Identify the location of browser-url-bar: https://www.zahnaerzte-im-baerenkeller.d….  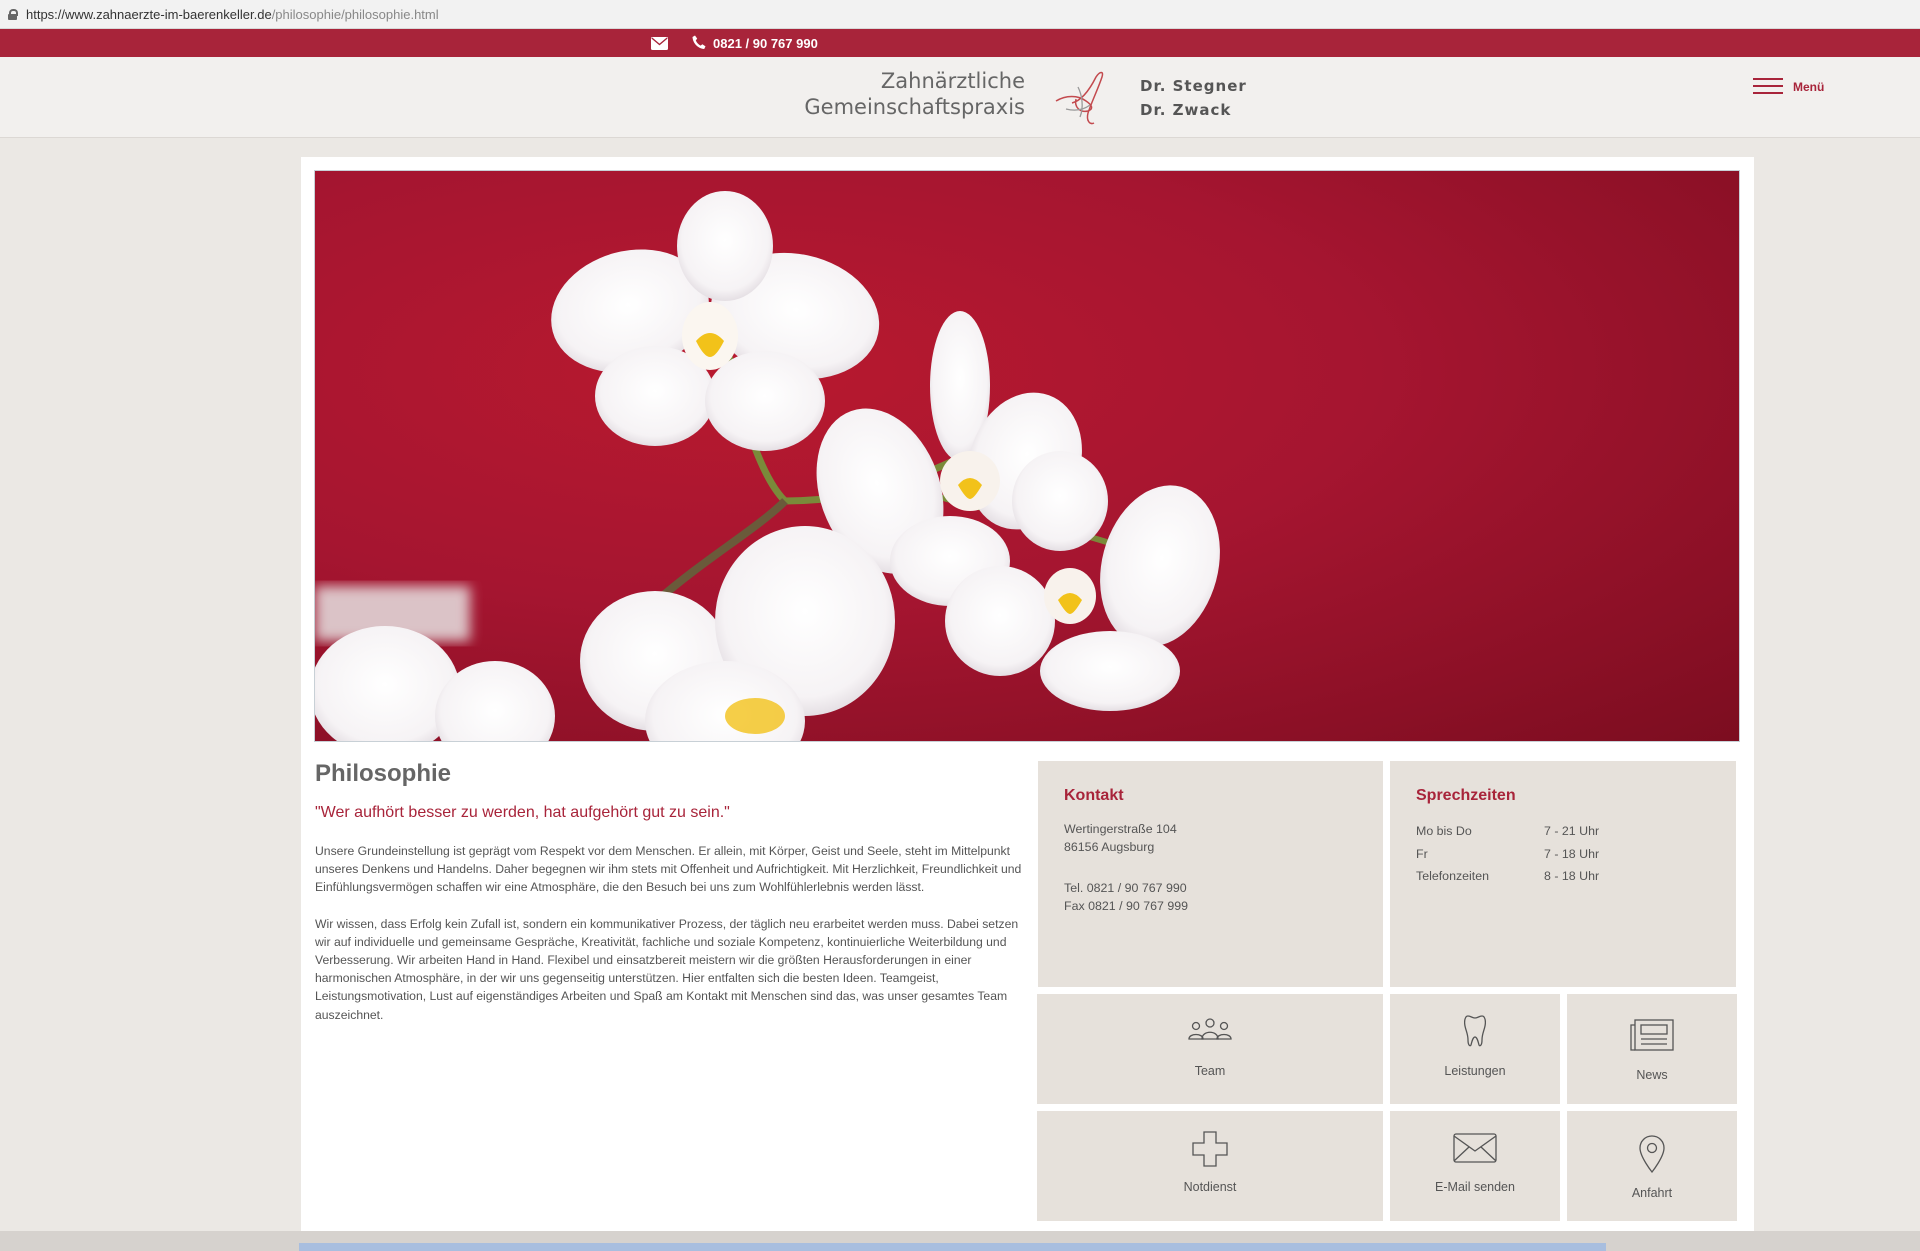
(960, 14).